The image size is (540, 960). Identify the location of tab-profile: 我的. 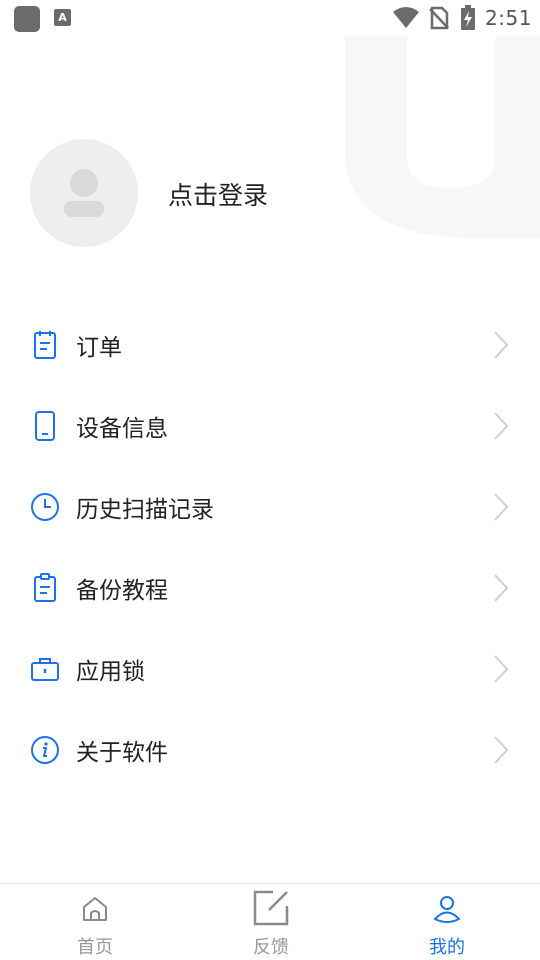
(447, 922).